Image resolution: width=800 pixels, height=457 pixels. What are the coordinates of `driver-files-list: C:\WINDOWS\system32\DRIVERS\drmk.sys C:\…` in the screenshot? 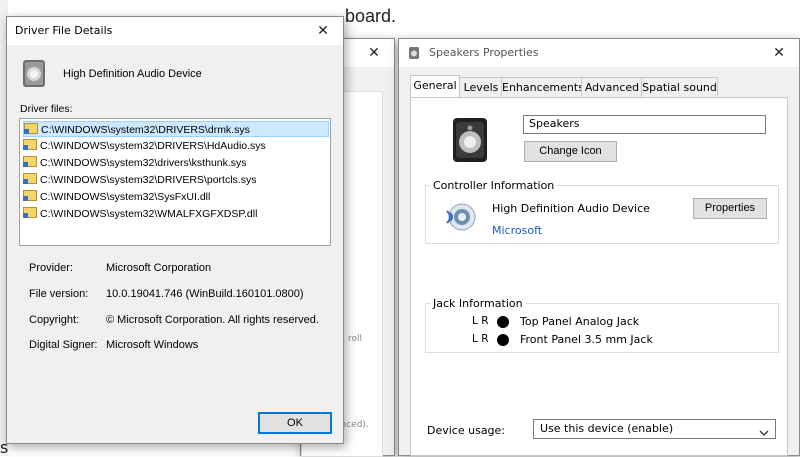 It's located at (175, 182).